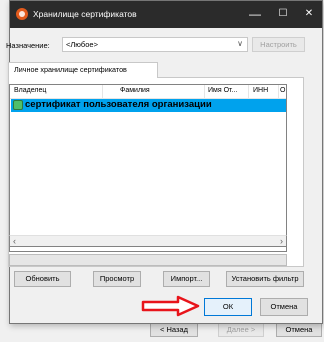  I want to click on column-surname: Фамилия, so click(135, 90).